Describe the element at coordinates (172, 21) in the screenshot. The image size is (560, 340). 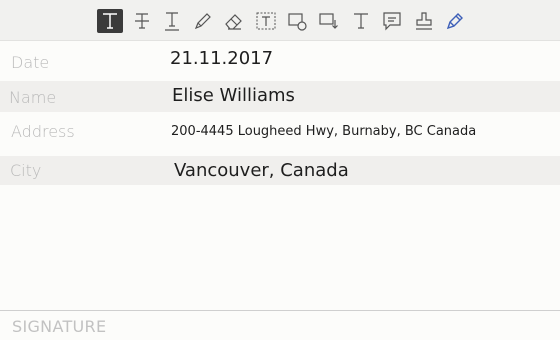
I see `underline-tool-icon` at that location.